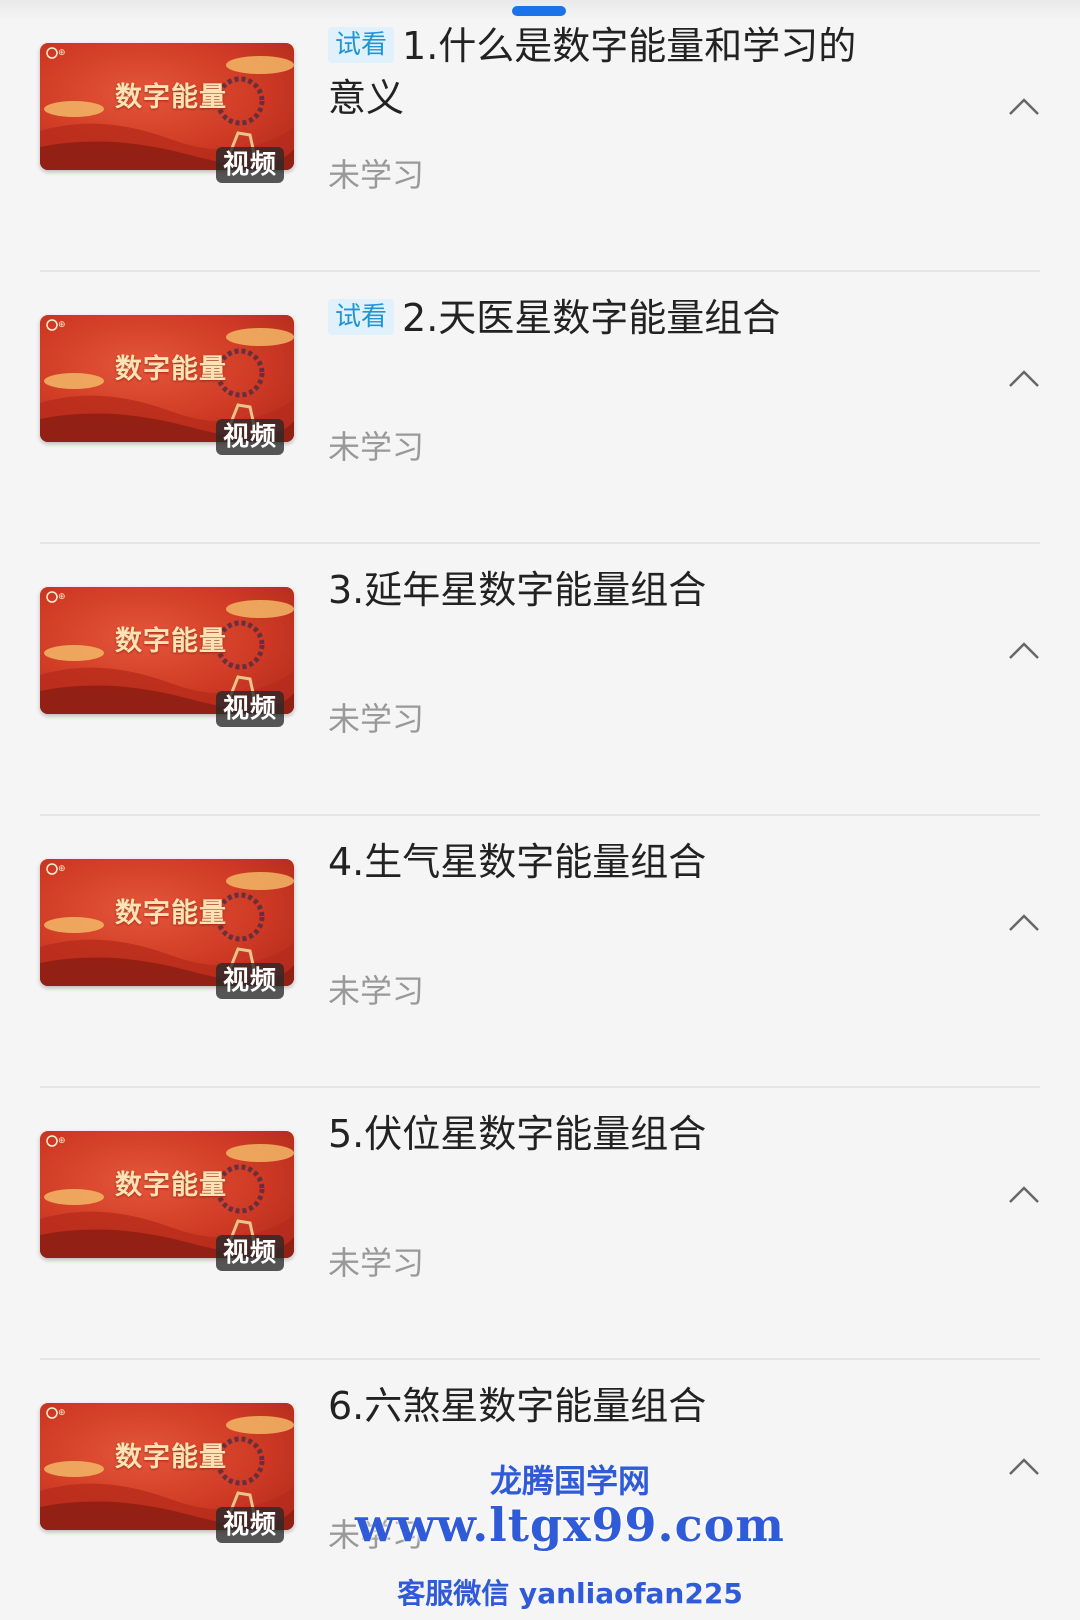 Image resolution: width=1080 pixels, height=1620 pixels. I want to click on lesson-title-text: 3.延年星数字能量组合, so click(517, 590).